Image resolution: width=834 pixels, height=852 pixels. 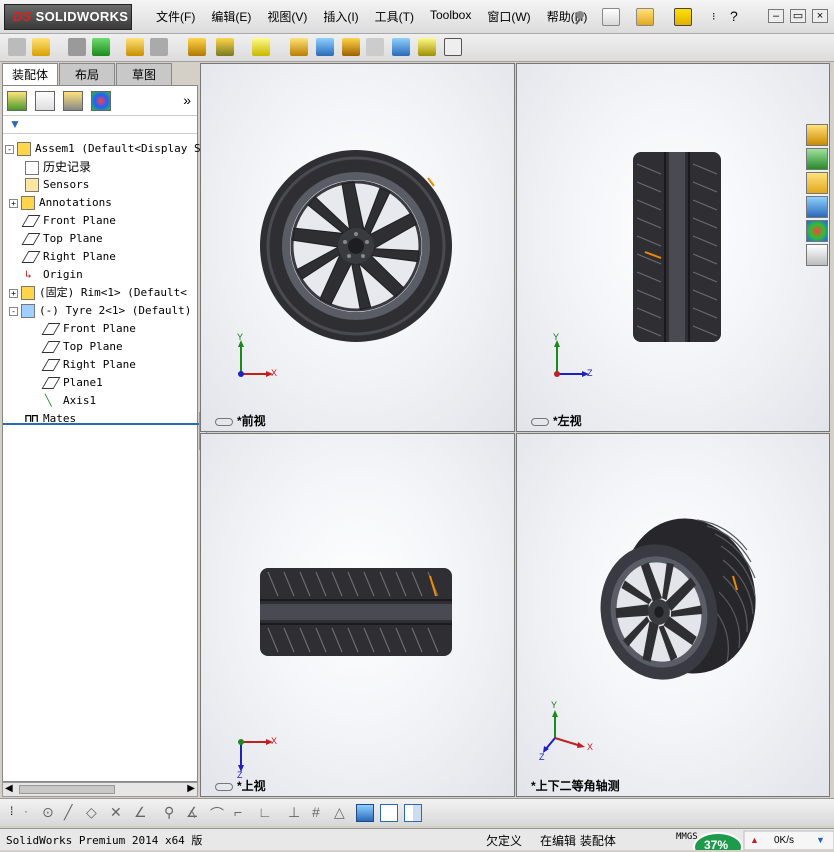 I want to click on options-icon: ⁝, so click(x=714, y=16).